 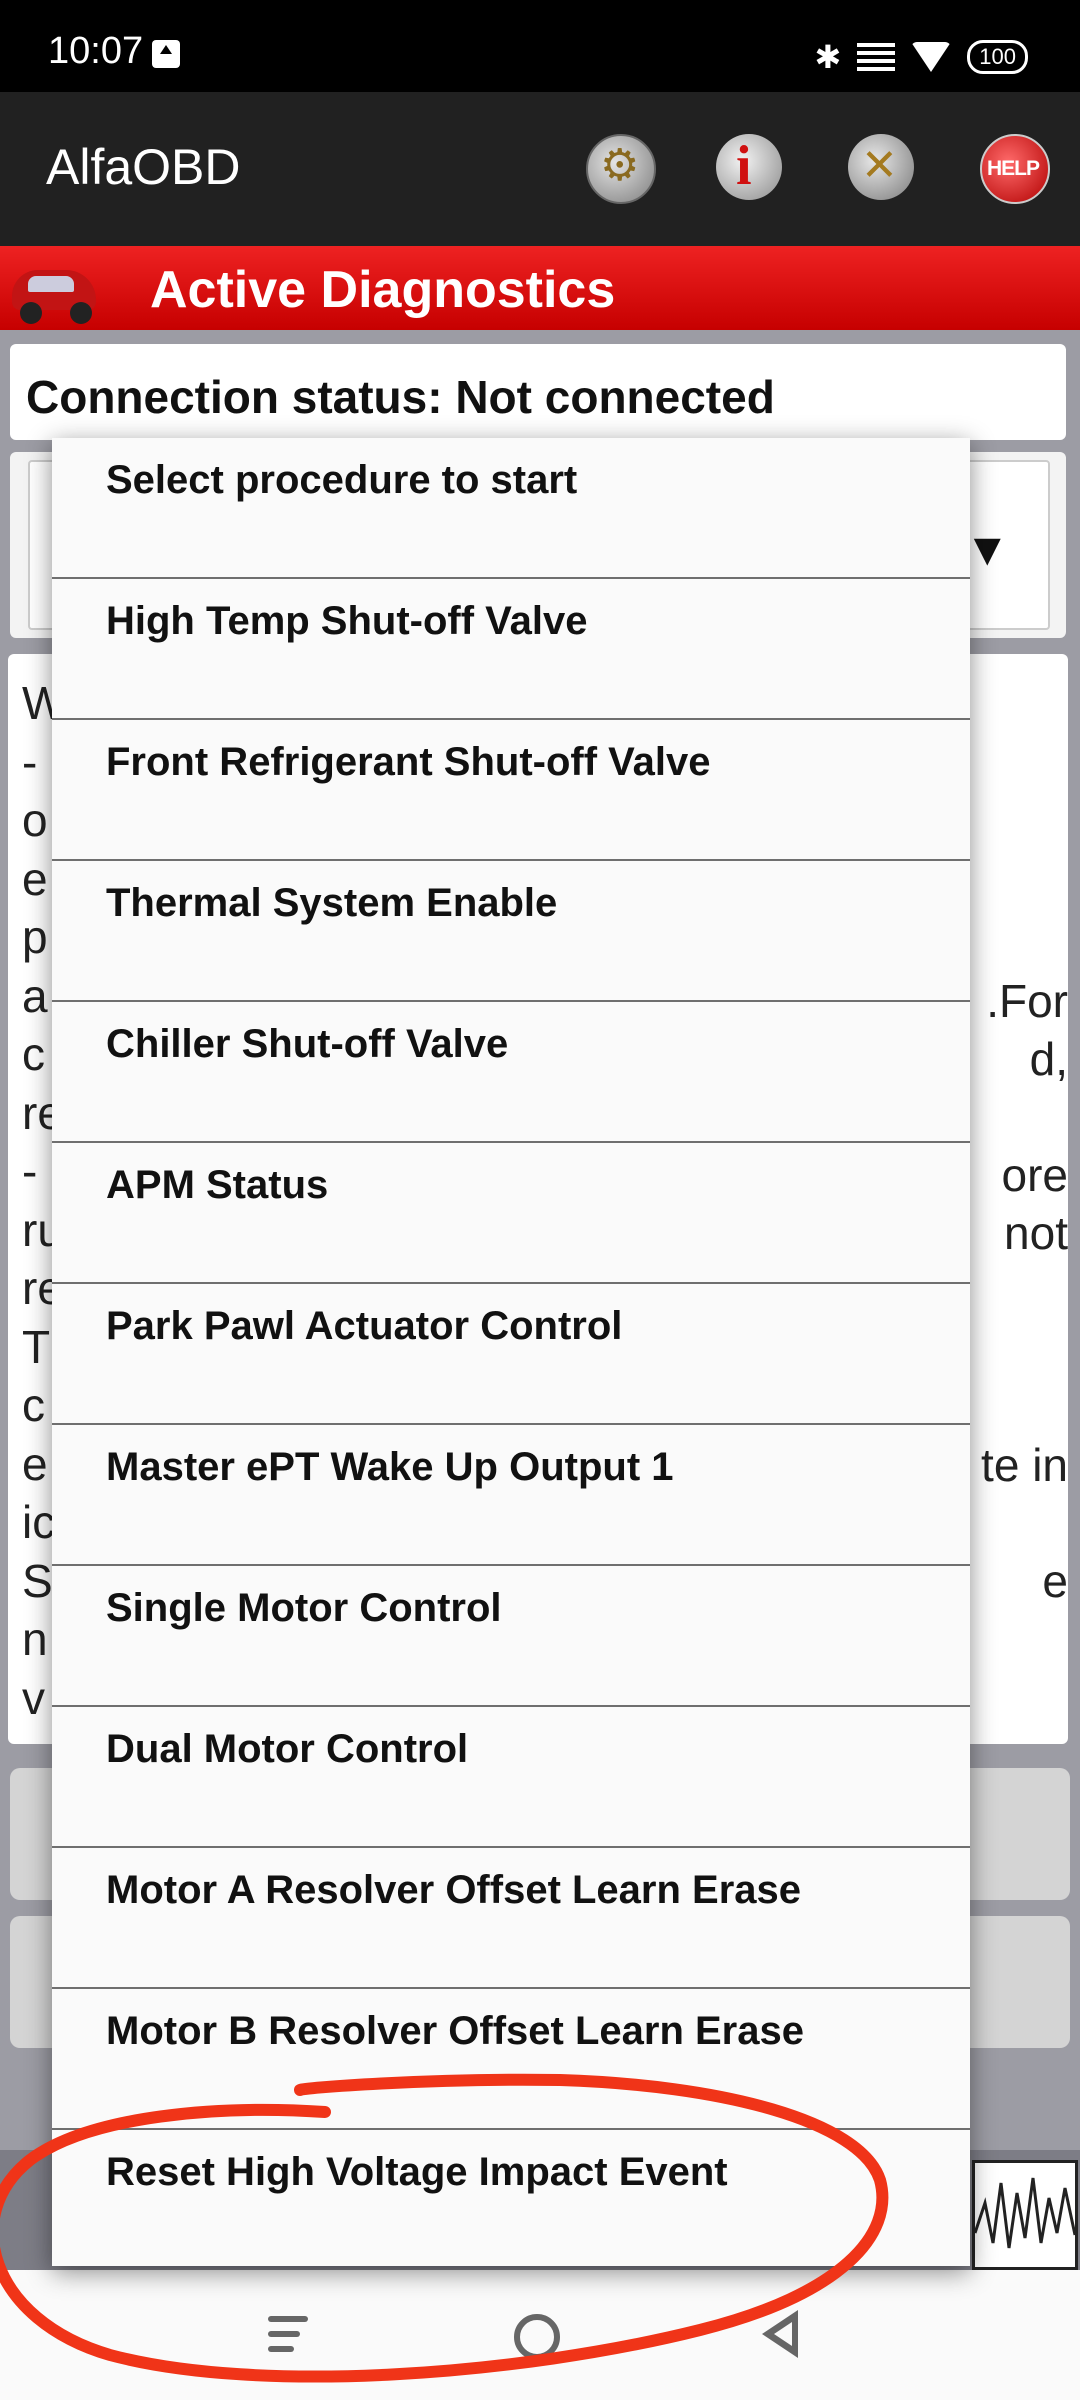 I want to click on app-bar: AlfaOBD HELP, so click(x=540, y=169).